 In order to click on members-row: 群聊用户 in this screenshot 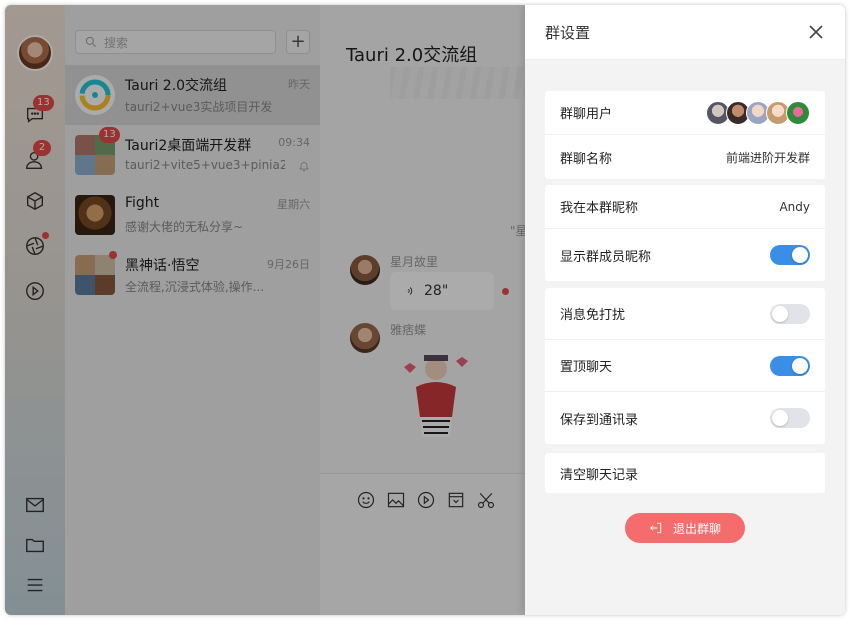, I will do `click(685, 113)`.